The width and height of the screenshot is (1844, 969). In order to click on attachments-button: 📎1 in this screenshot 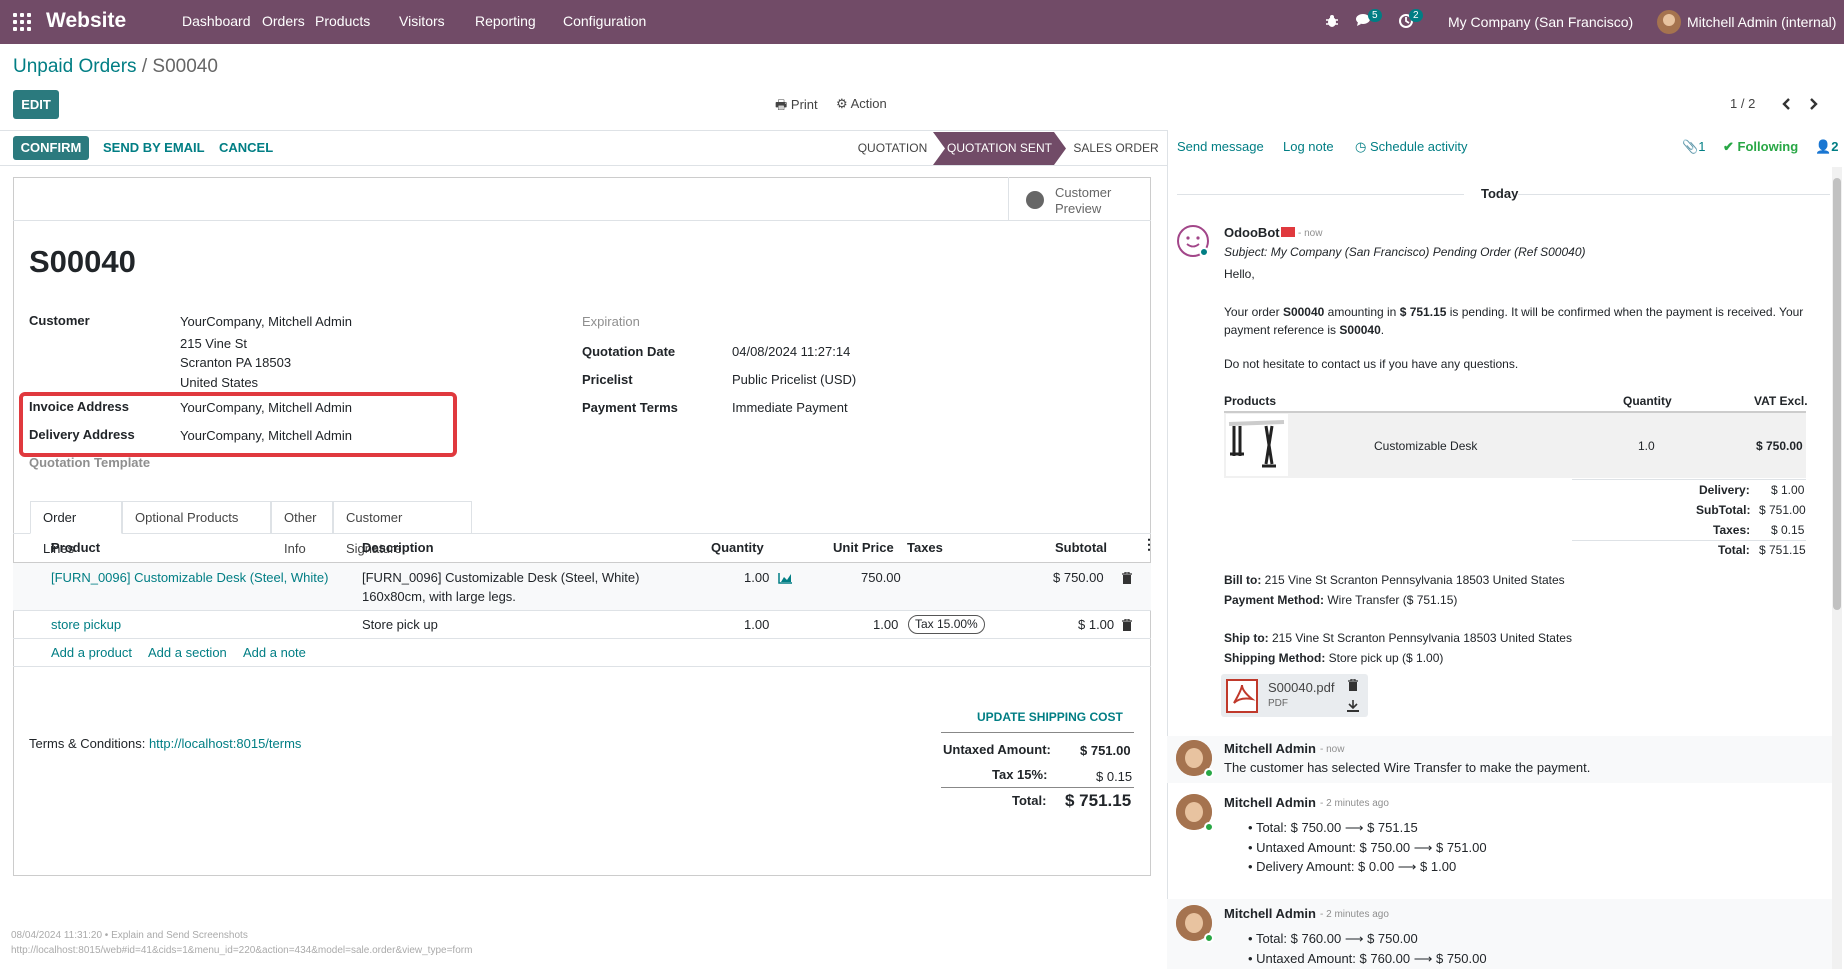, I will do `click(1693, 147)`.